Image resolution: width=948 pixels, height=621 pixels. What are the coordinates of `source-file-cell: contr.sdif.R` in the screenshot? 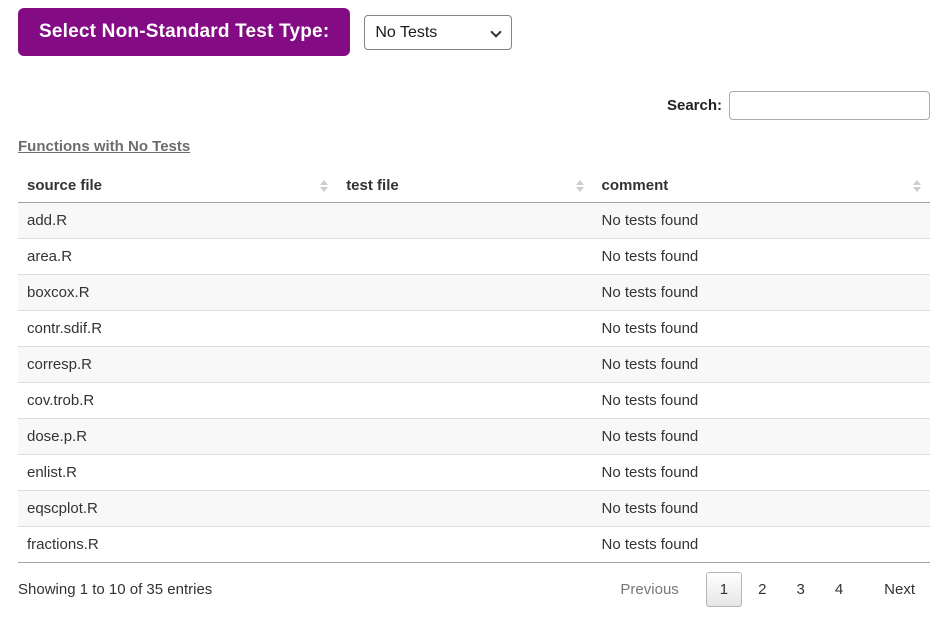 It's located at (65, 328).